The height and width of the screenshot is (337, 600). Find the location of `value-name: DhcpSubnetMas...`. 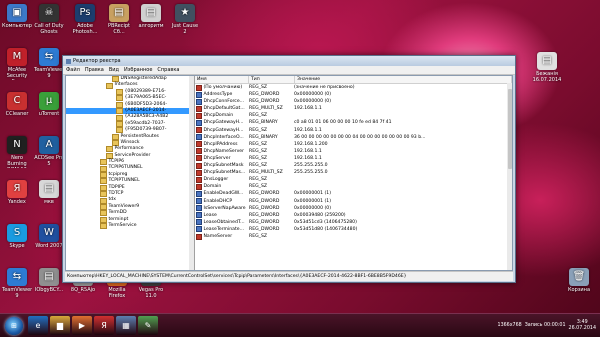

value-name: DhcpSubnetMas... is located at coordinates (224, 173).